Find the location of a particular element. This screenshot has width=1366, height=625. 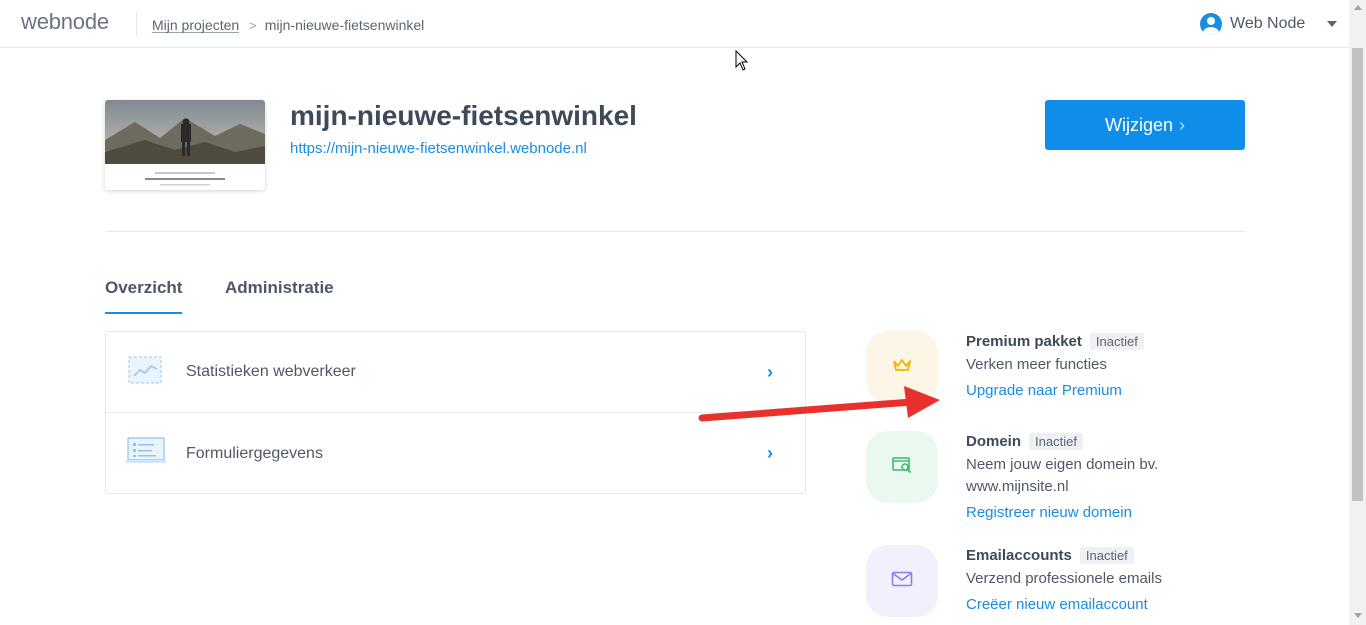

mouse-cursor-icon is located at coordinates (742, 60).